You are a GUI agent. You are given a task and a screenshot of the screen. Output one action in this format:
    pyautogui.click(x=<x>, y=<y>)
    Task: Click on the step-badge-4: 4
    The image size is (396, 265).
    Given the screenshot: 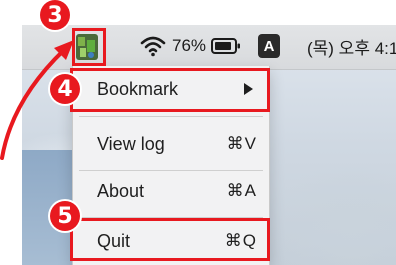 What is the action you would take?
    pyautogui.click(x=65, y=89)
    